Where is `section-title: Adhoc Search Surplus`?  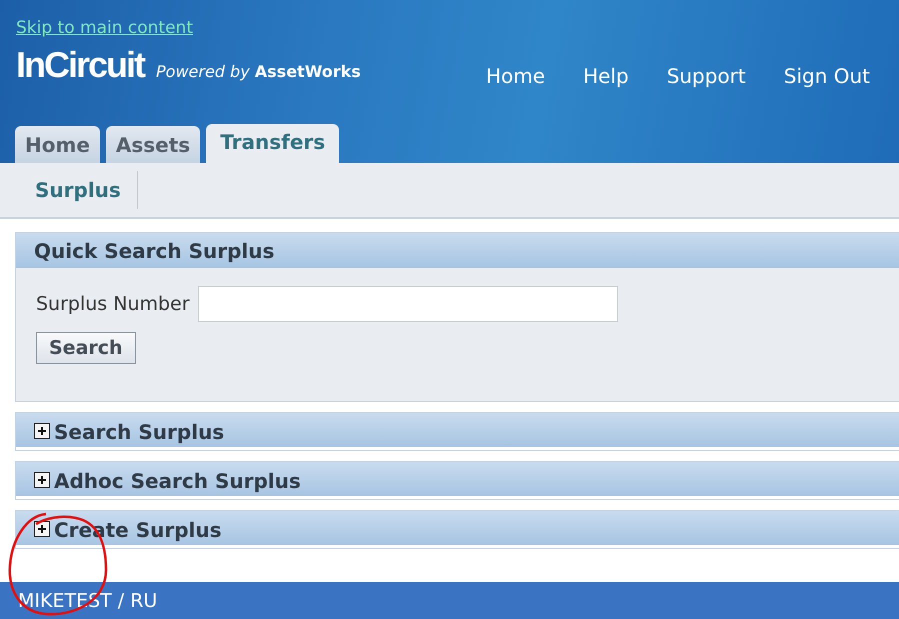 section-title: Adhoc Search Surplus is located at coordinates (177, 481).